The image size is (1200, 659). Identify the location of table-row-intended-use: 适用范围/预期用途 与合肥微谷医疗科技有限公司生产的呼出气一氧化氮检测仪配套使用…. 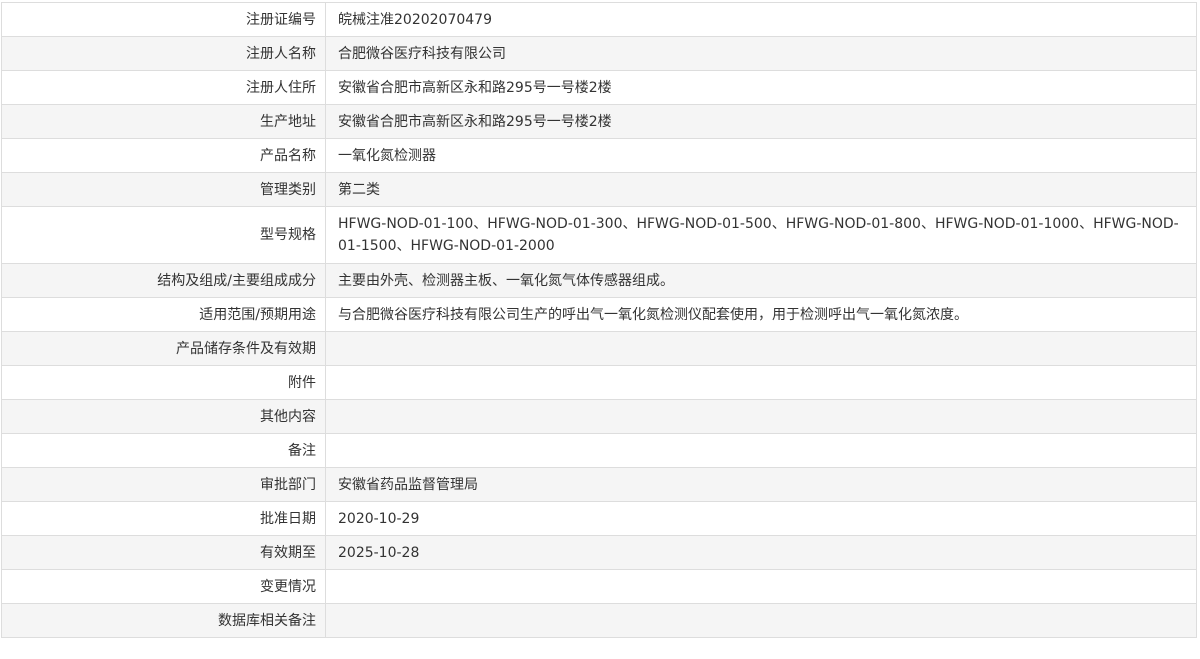
(599, 314).